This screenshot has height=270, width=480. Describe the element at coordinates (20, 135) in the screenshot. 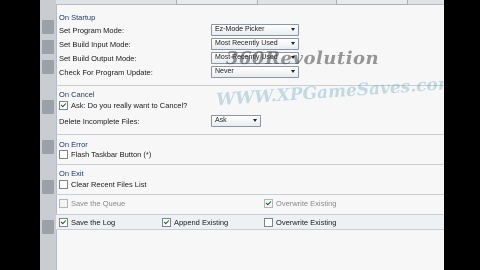

I see `video-letterbox-left` at that location.